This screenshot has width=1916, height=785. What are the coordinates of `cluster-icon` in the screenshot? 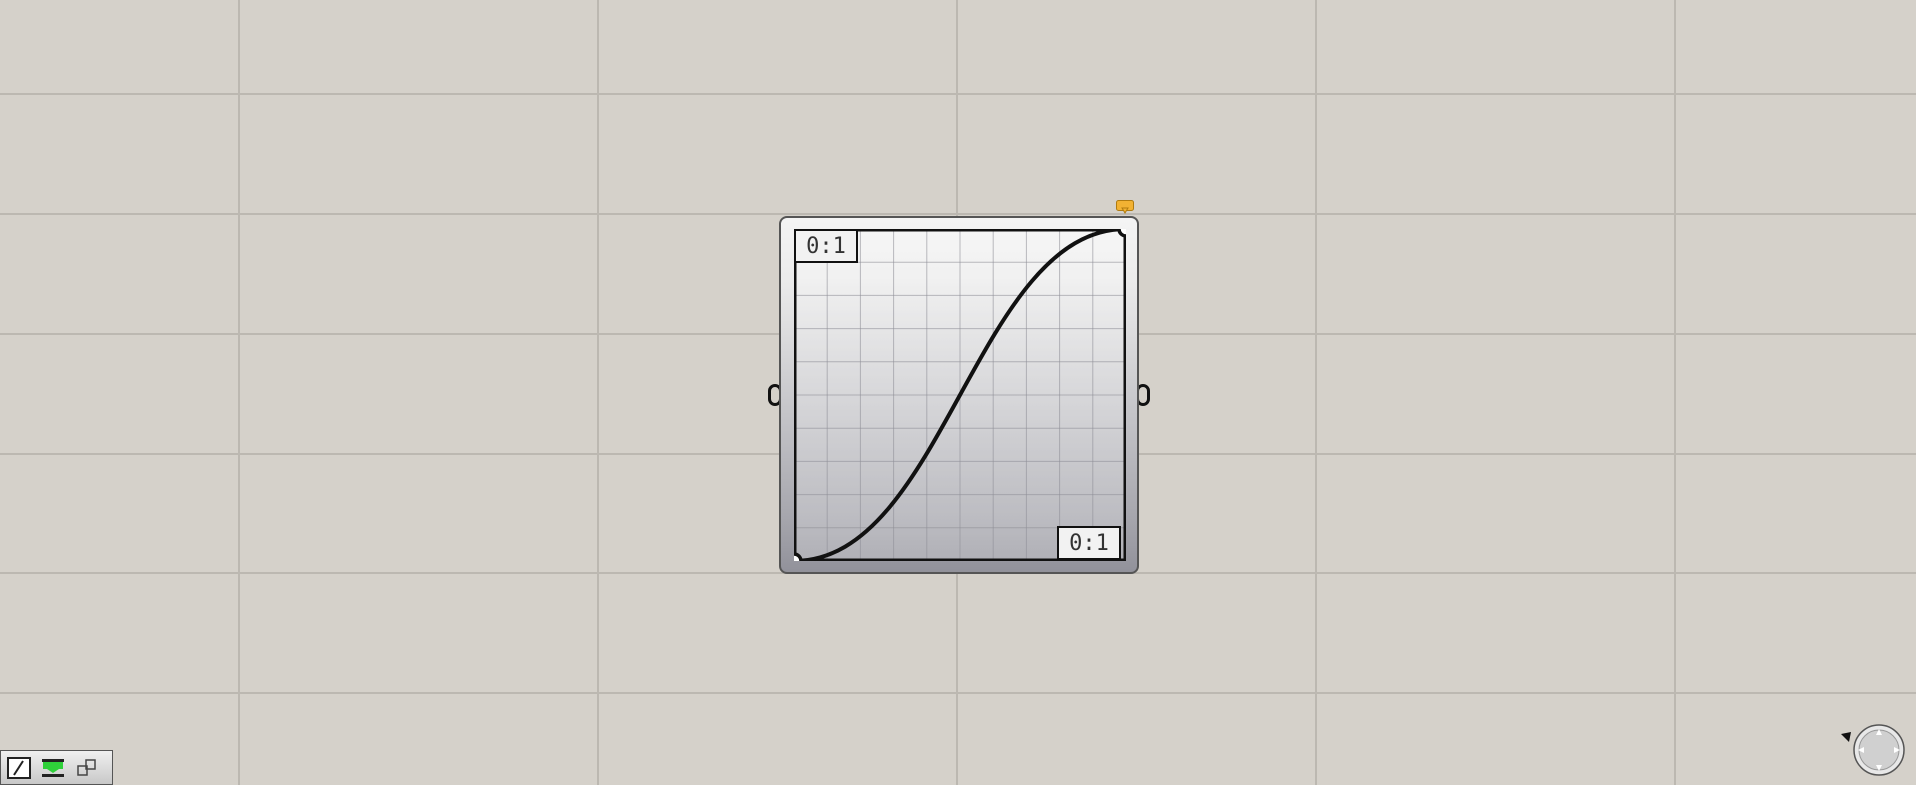 It's located at (86, 767).